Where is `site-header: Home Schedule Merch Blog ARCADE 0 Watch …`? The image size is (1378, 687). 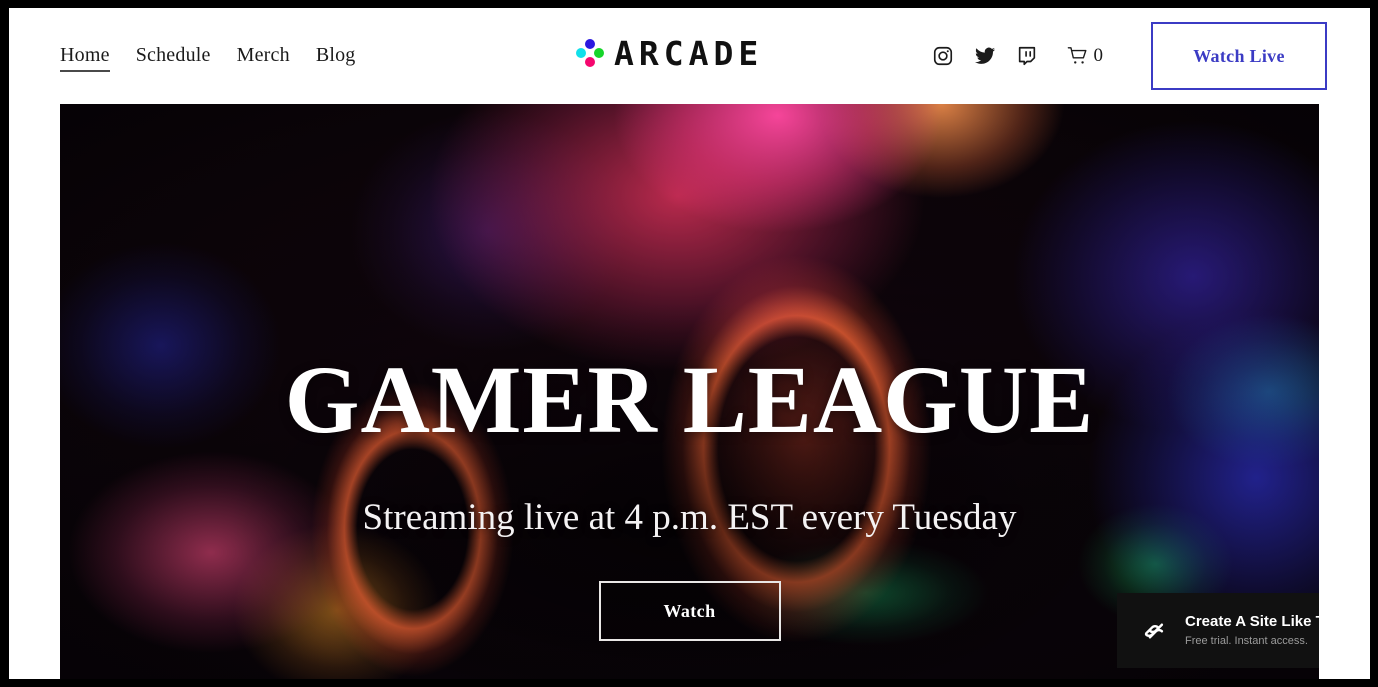
site-header: Home Schedule Merch Blog ARCADE 0 Watch … is located at coordinates (689, 56).